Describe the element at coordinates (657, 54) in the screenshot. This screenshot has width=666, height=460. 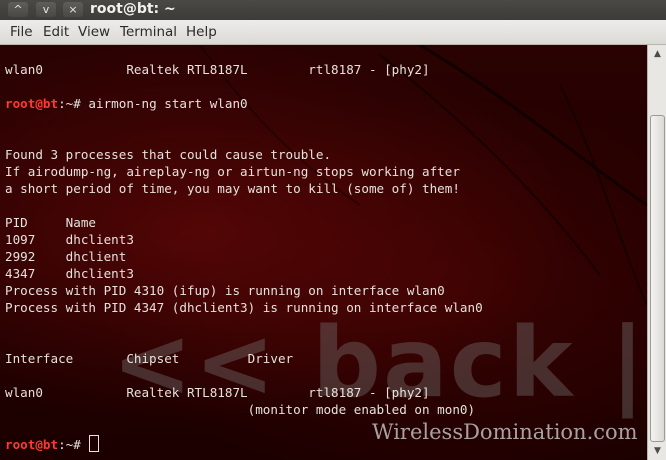
I see `scroll-up-arrow-icon: ▲` at that location.